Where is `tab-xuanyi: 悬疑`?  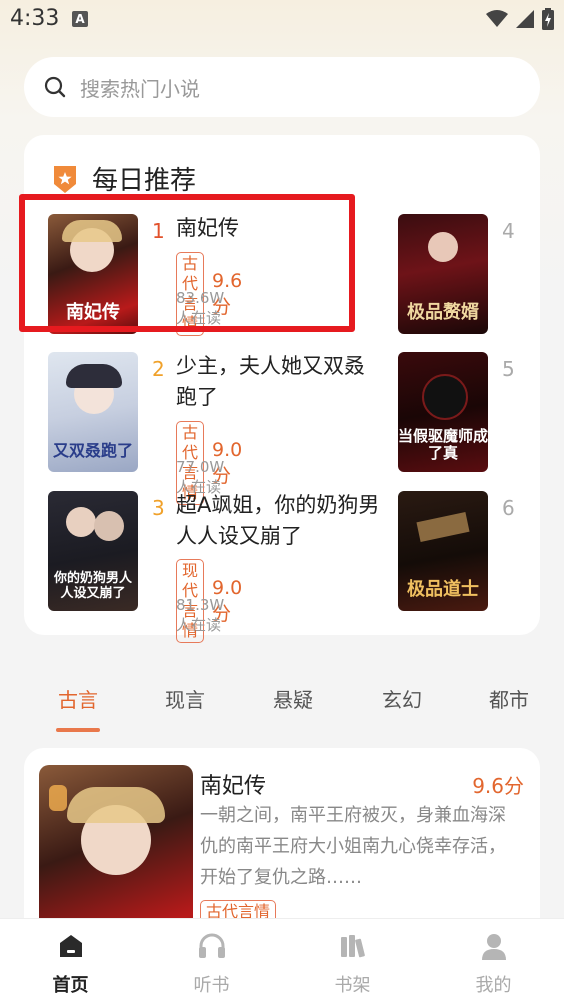
tab-xuanyi: 悬疑 is located at coordinates (293, 698).